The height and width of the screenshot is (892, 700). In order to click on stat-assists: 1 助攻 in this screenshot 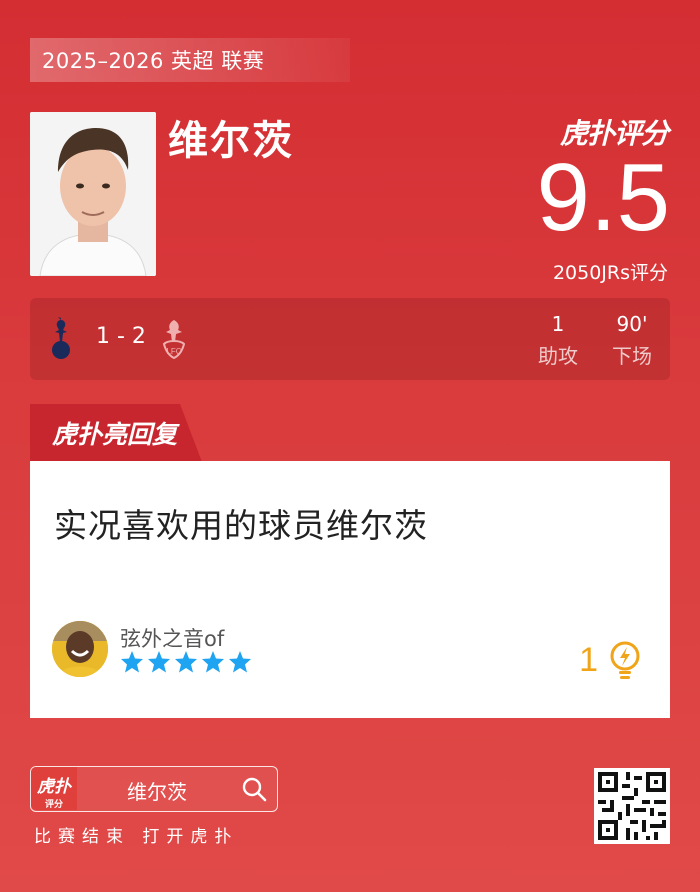, I will do `click(558, 340)`.